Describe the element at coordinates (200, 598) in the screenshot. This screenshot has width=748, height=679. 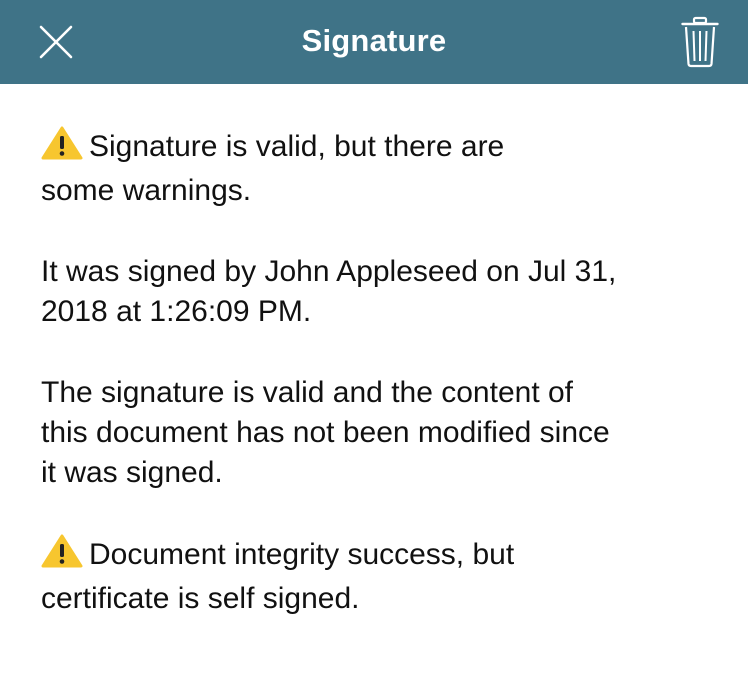
I see `integrity-line-2: certificate is self signed.` at that location.